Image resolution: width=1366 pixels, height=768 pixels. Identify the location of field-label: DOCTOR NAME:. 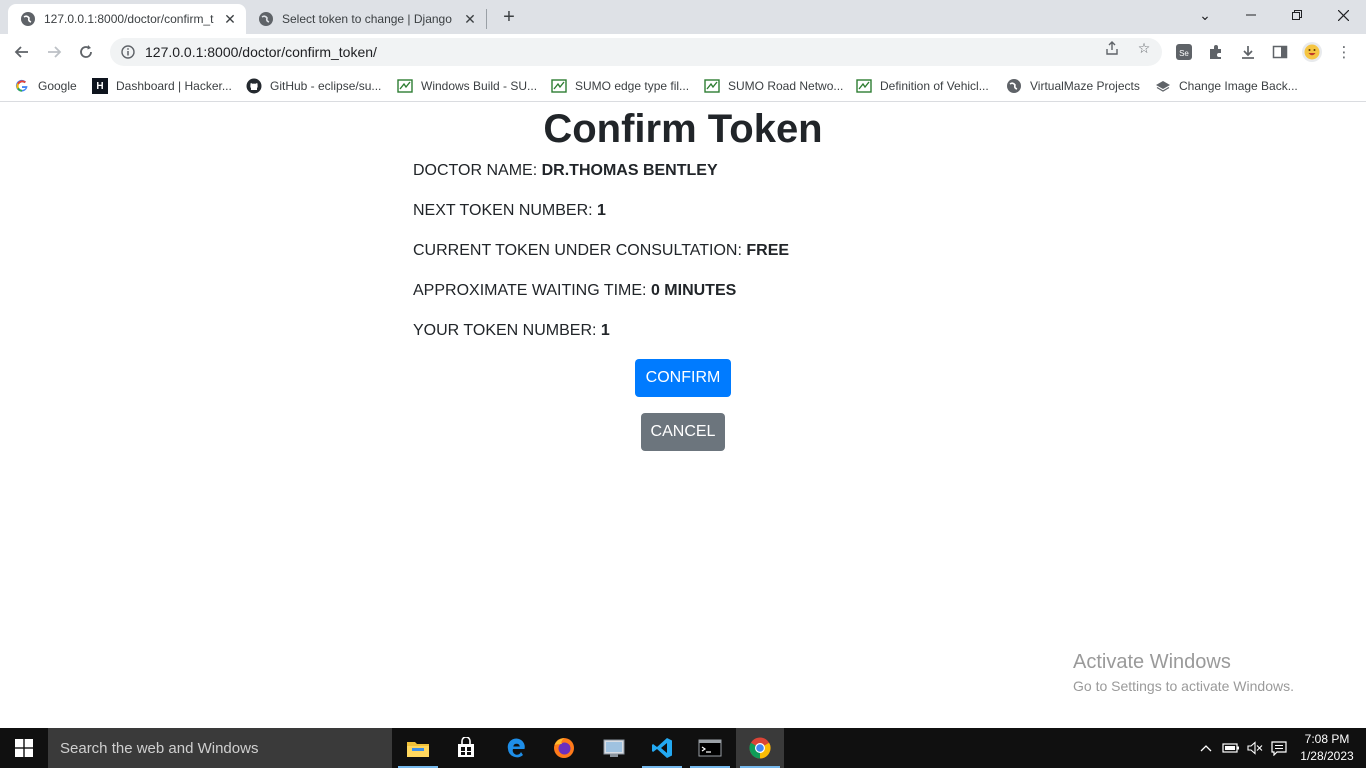
(477, 170).